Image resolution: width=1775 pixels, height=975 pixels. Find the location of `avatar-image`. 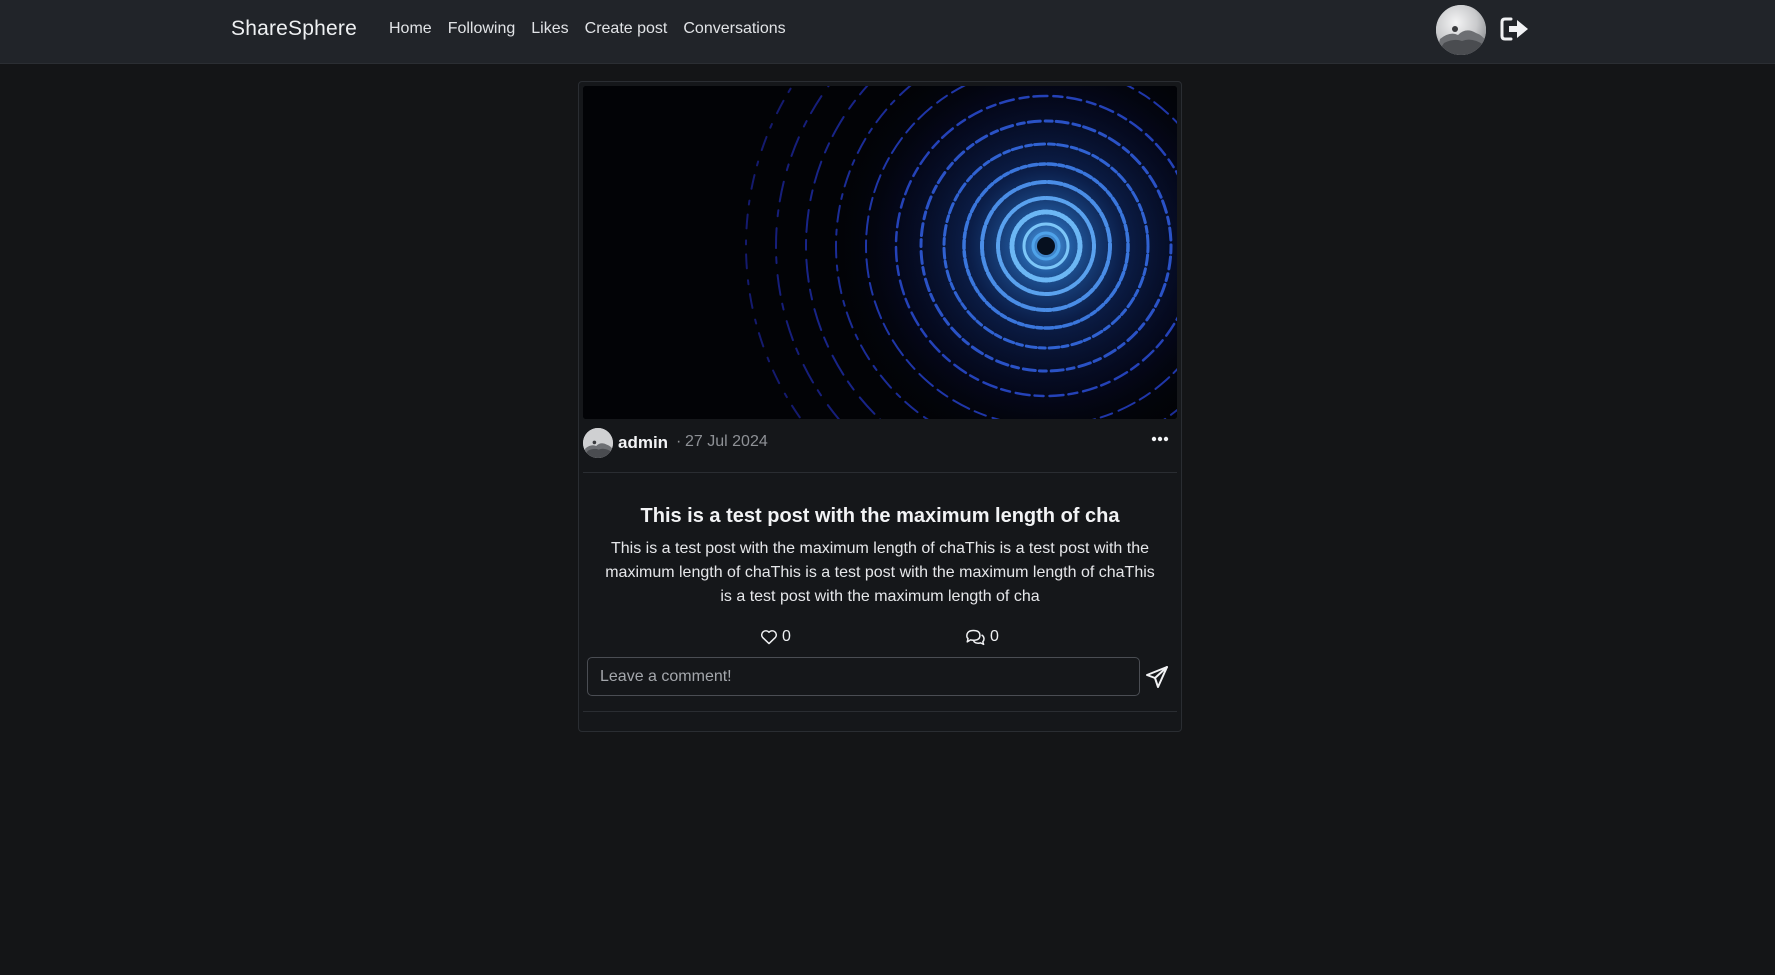

avatar-image is located at coordinates (1461, 30).